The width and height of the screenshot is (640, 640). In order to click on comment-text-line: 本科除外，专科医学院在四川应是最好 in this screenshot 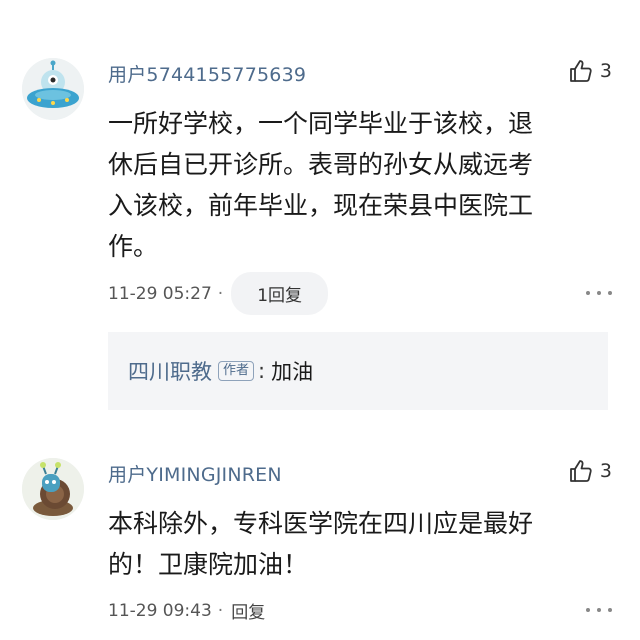, I will do `click(321, 523)`.